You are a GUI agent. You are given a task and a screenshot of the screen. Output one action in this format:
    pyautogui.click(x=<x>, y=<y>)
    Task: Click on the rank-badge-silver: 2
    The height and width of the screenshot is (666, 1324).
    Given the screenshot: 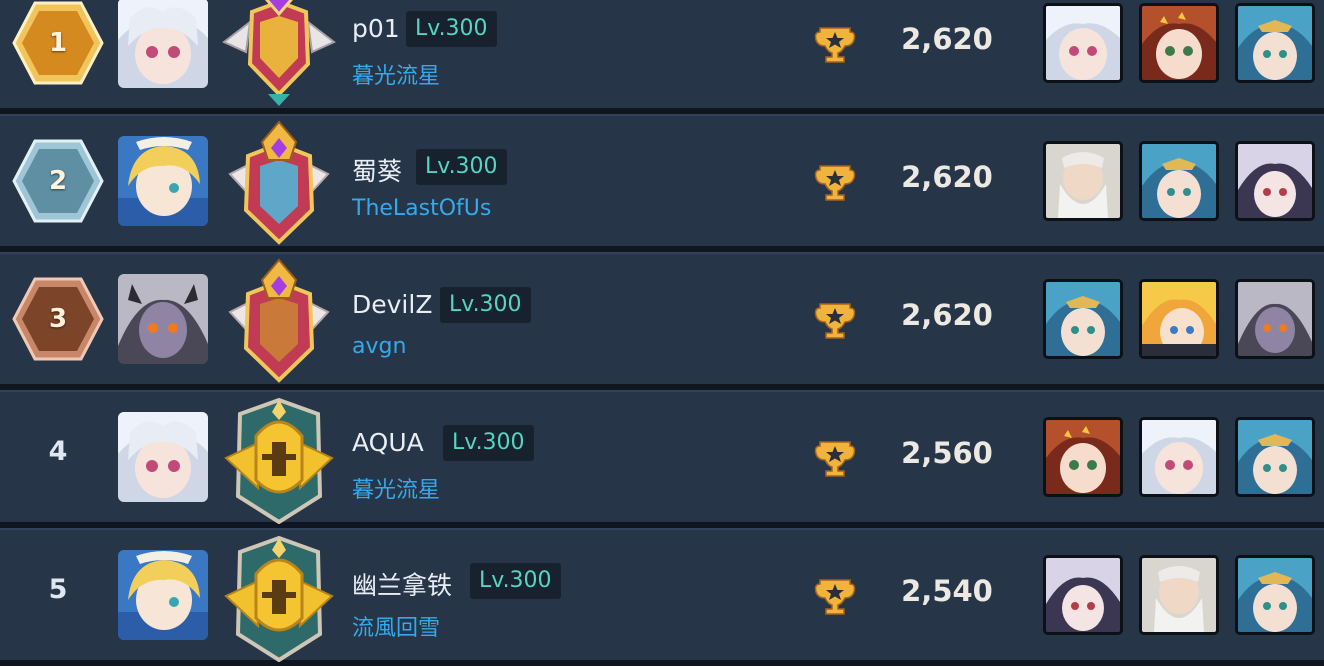 What is the action you would take?
    pyautogui.click(x=58, y=181)
    